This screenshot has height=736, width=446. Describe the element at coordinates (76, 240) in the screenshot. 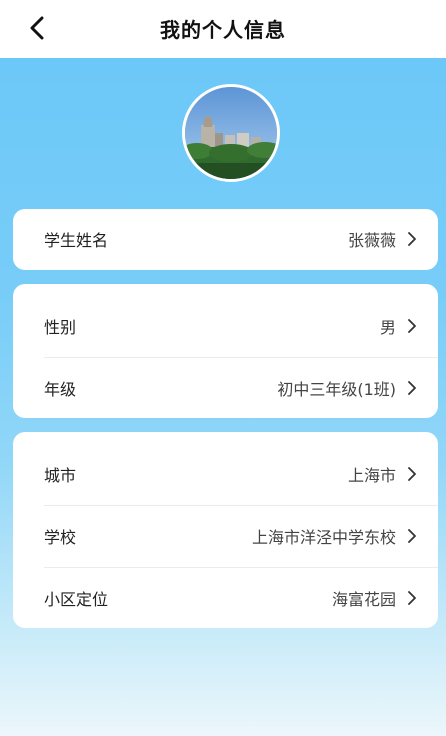

I see `row-label: 学生姓名` at that location.